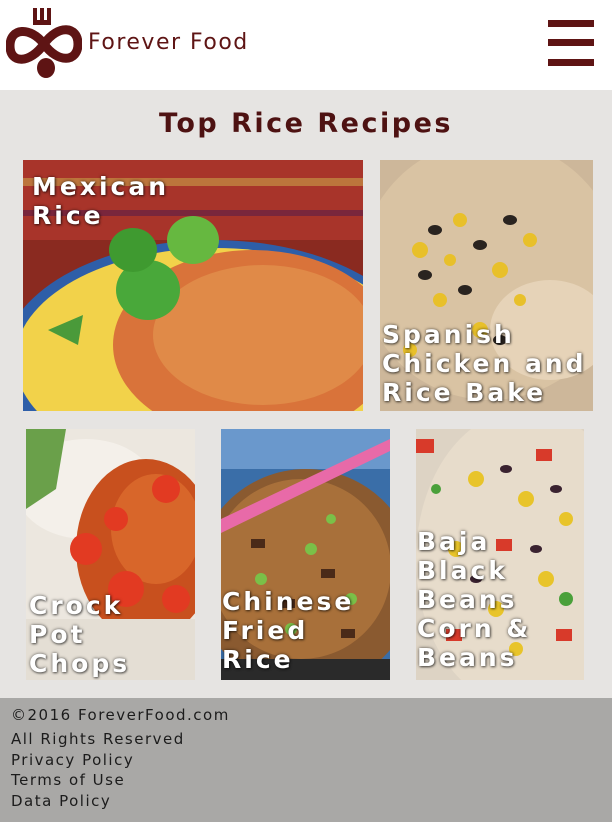 The width and height of the screenshot is (612, 822). I want to click on privacy-policy-link: Privacy Policy, so click(72, 760).